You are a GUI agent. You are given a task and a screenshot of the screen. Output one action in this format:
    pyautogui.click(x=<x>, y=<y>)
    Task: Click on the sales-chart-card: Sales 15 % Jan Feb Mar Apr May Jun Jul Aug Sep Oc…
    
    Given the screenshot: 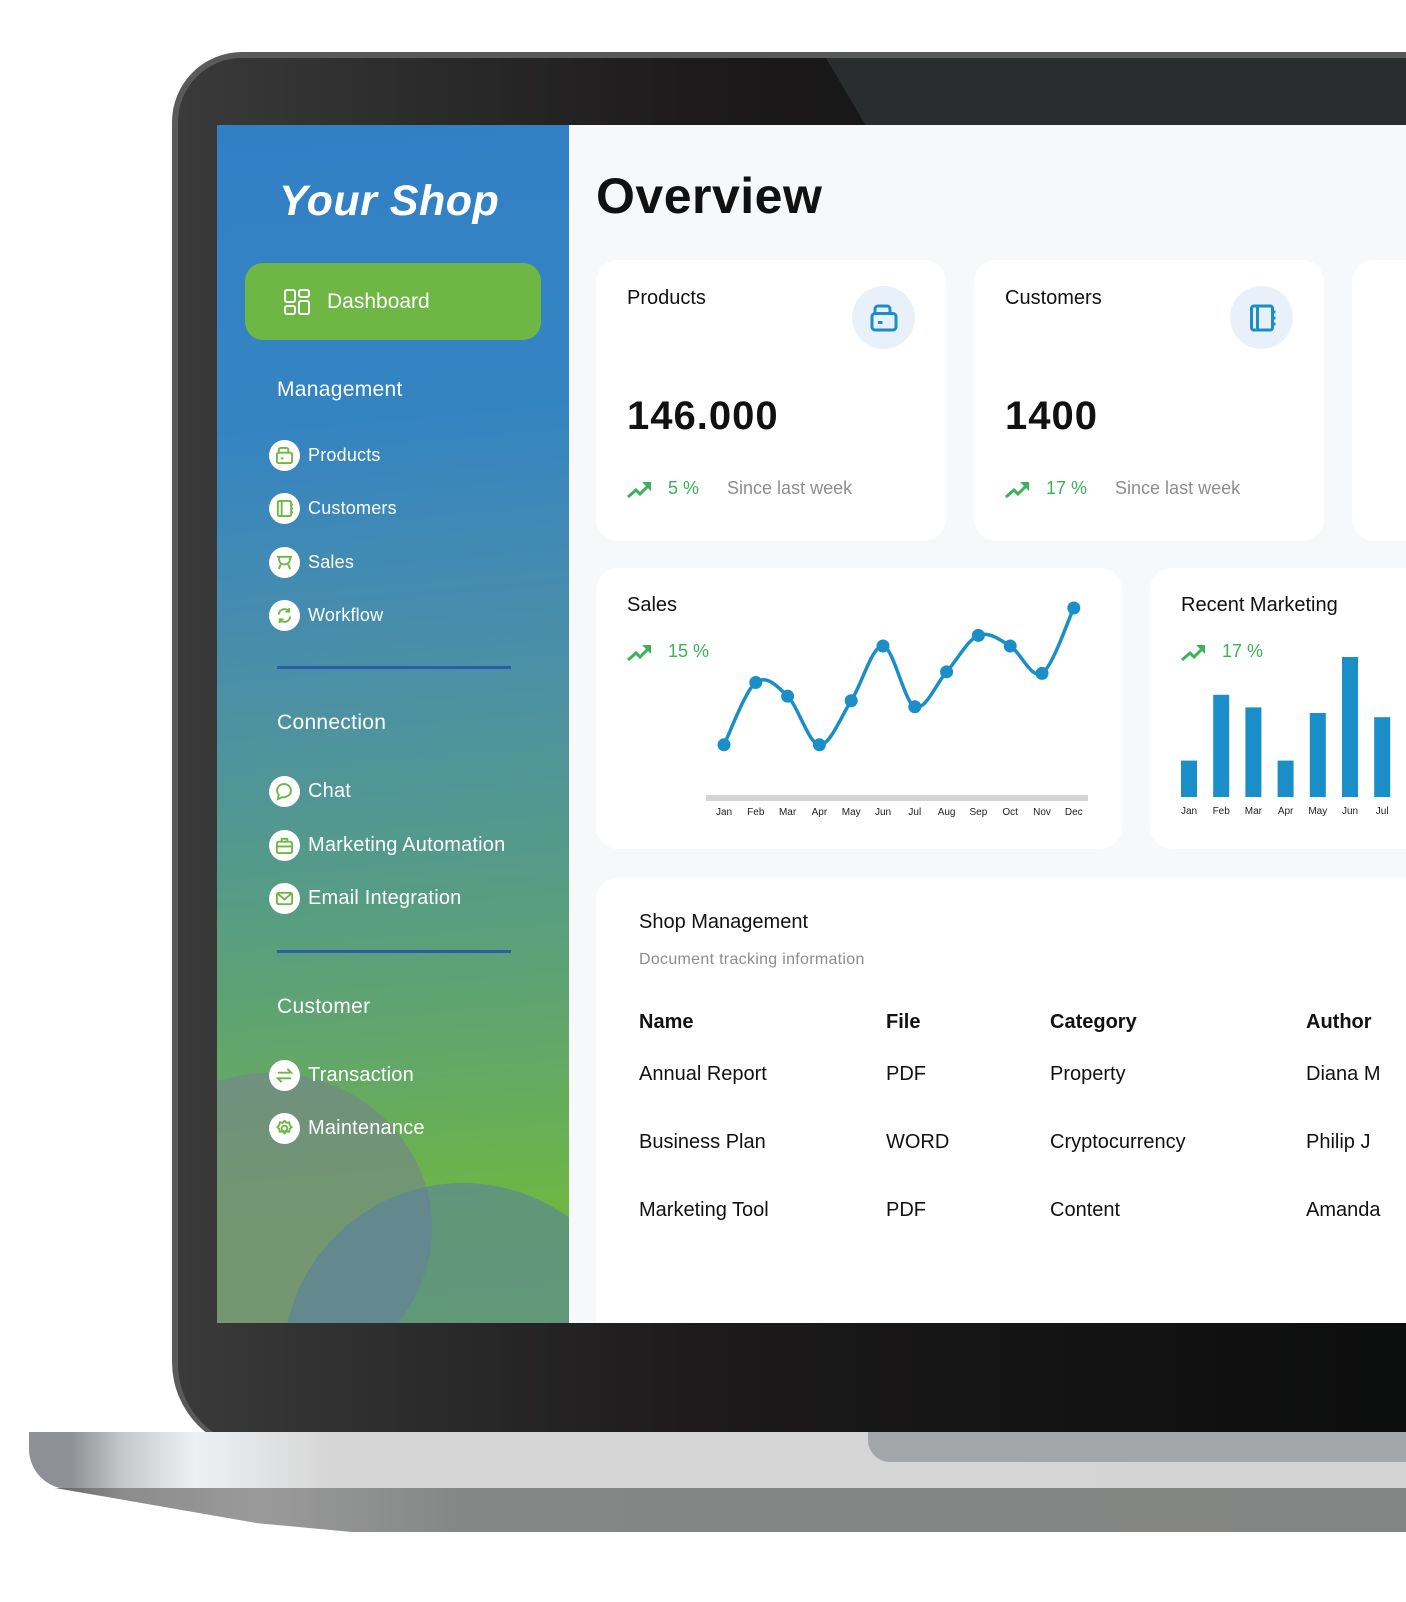 What is the action you would take?
    pyautogui.click(x=859, y=708)
    